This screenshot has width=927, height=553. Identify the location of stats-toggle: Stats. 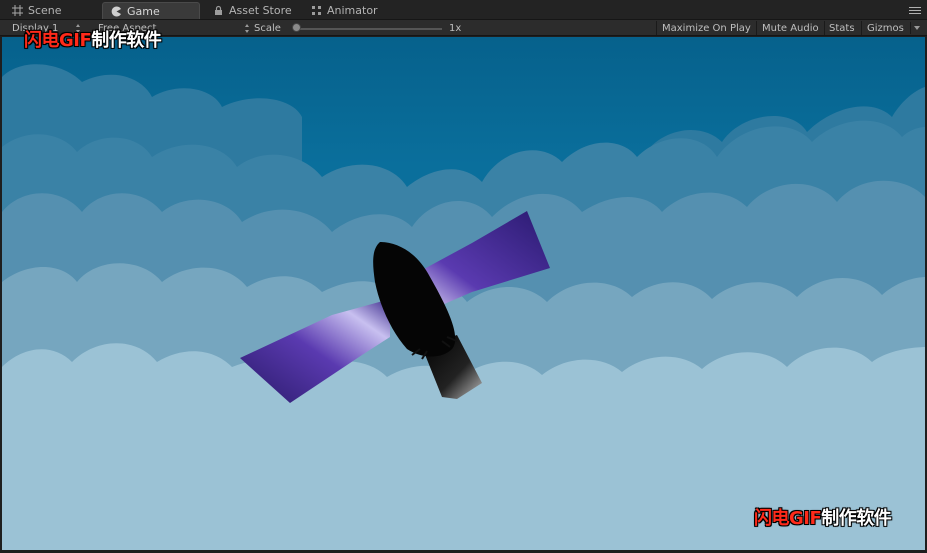
(842, 28).